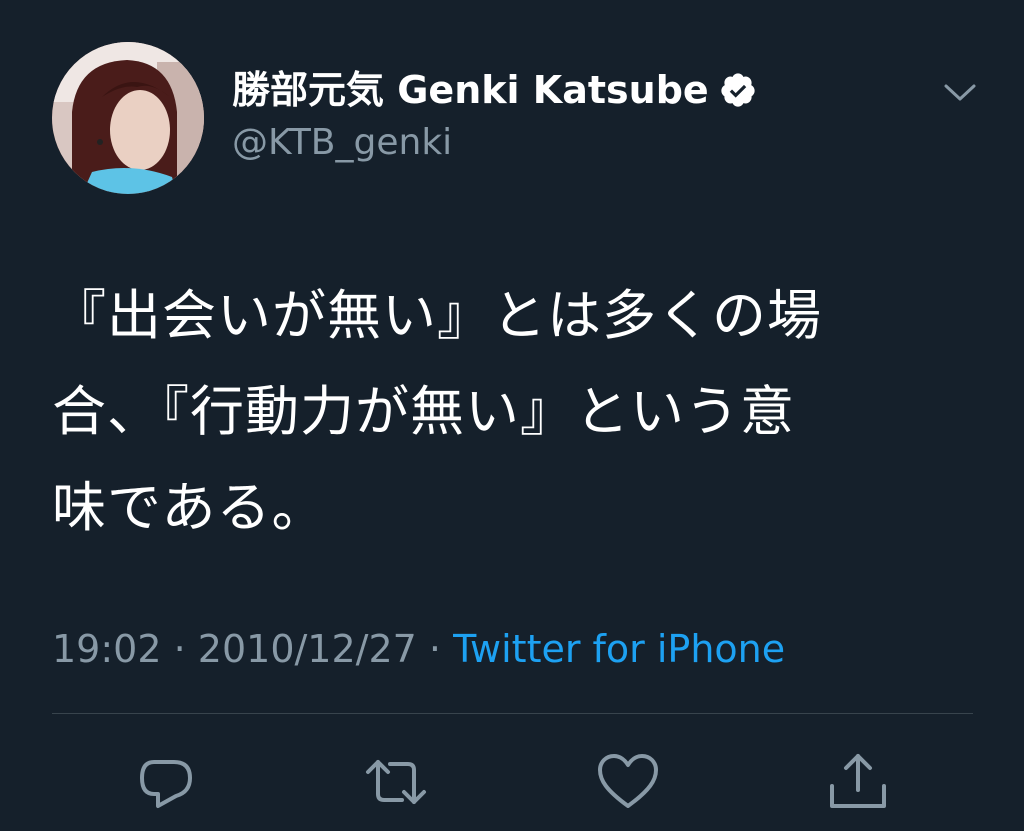 The height and width of the screenshot is (831, 1024). I want to click on retweet-icon, so click(396, 782).